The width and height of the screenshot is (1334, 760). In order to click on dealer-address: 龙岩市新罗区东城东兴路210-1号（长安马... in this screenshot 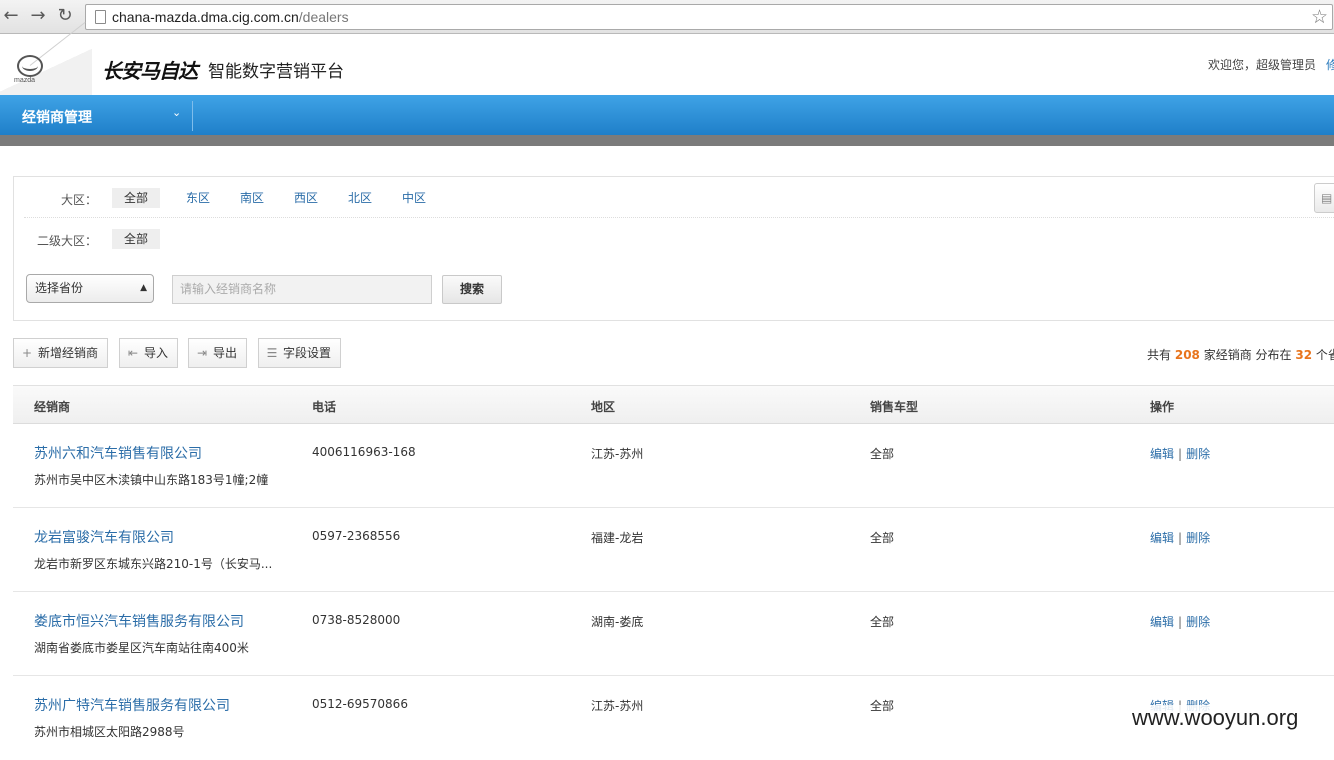, I will do `click(153, 564)`.